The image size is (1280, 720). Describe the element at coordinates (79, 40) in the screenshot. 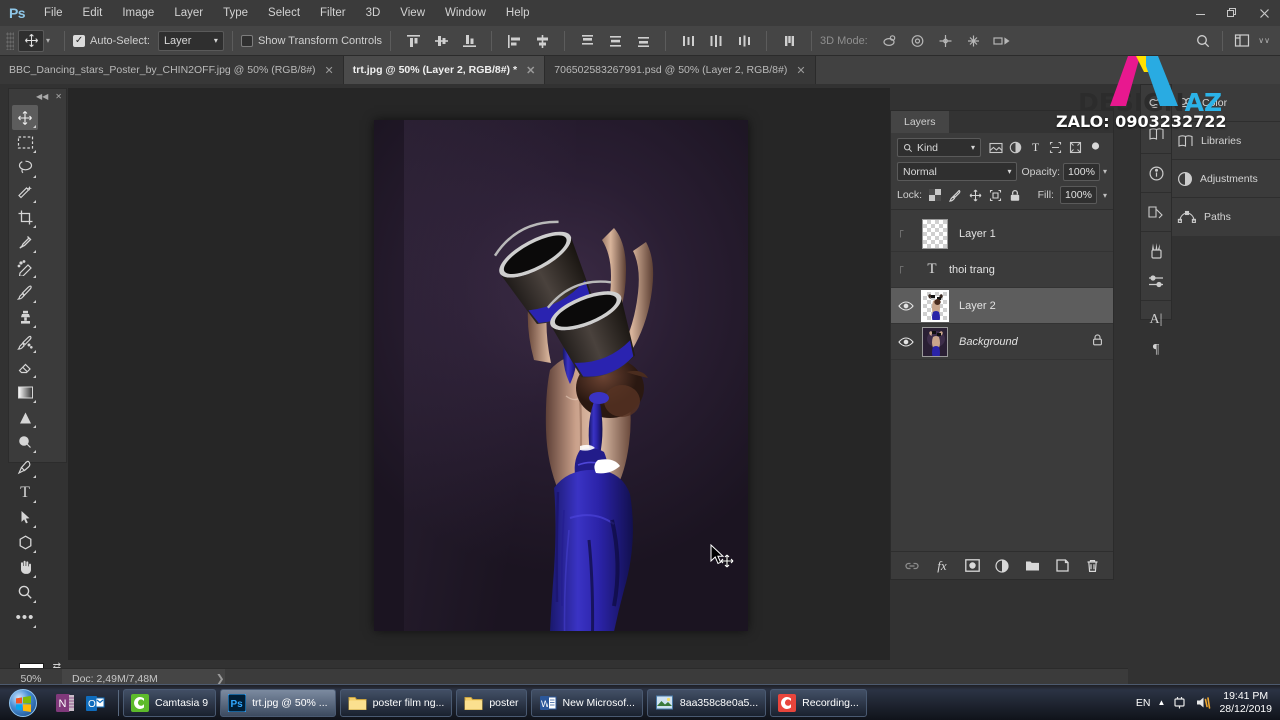

I see `auto-select-checkbox` at that location.